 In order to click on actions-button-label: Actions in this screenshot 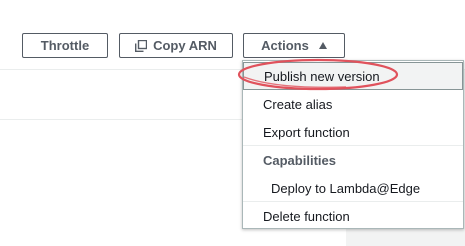, I will do `click(285, 45)`.